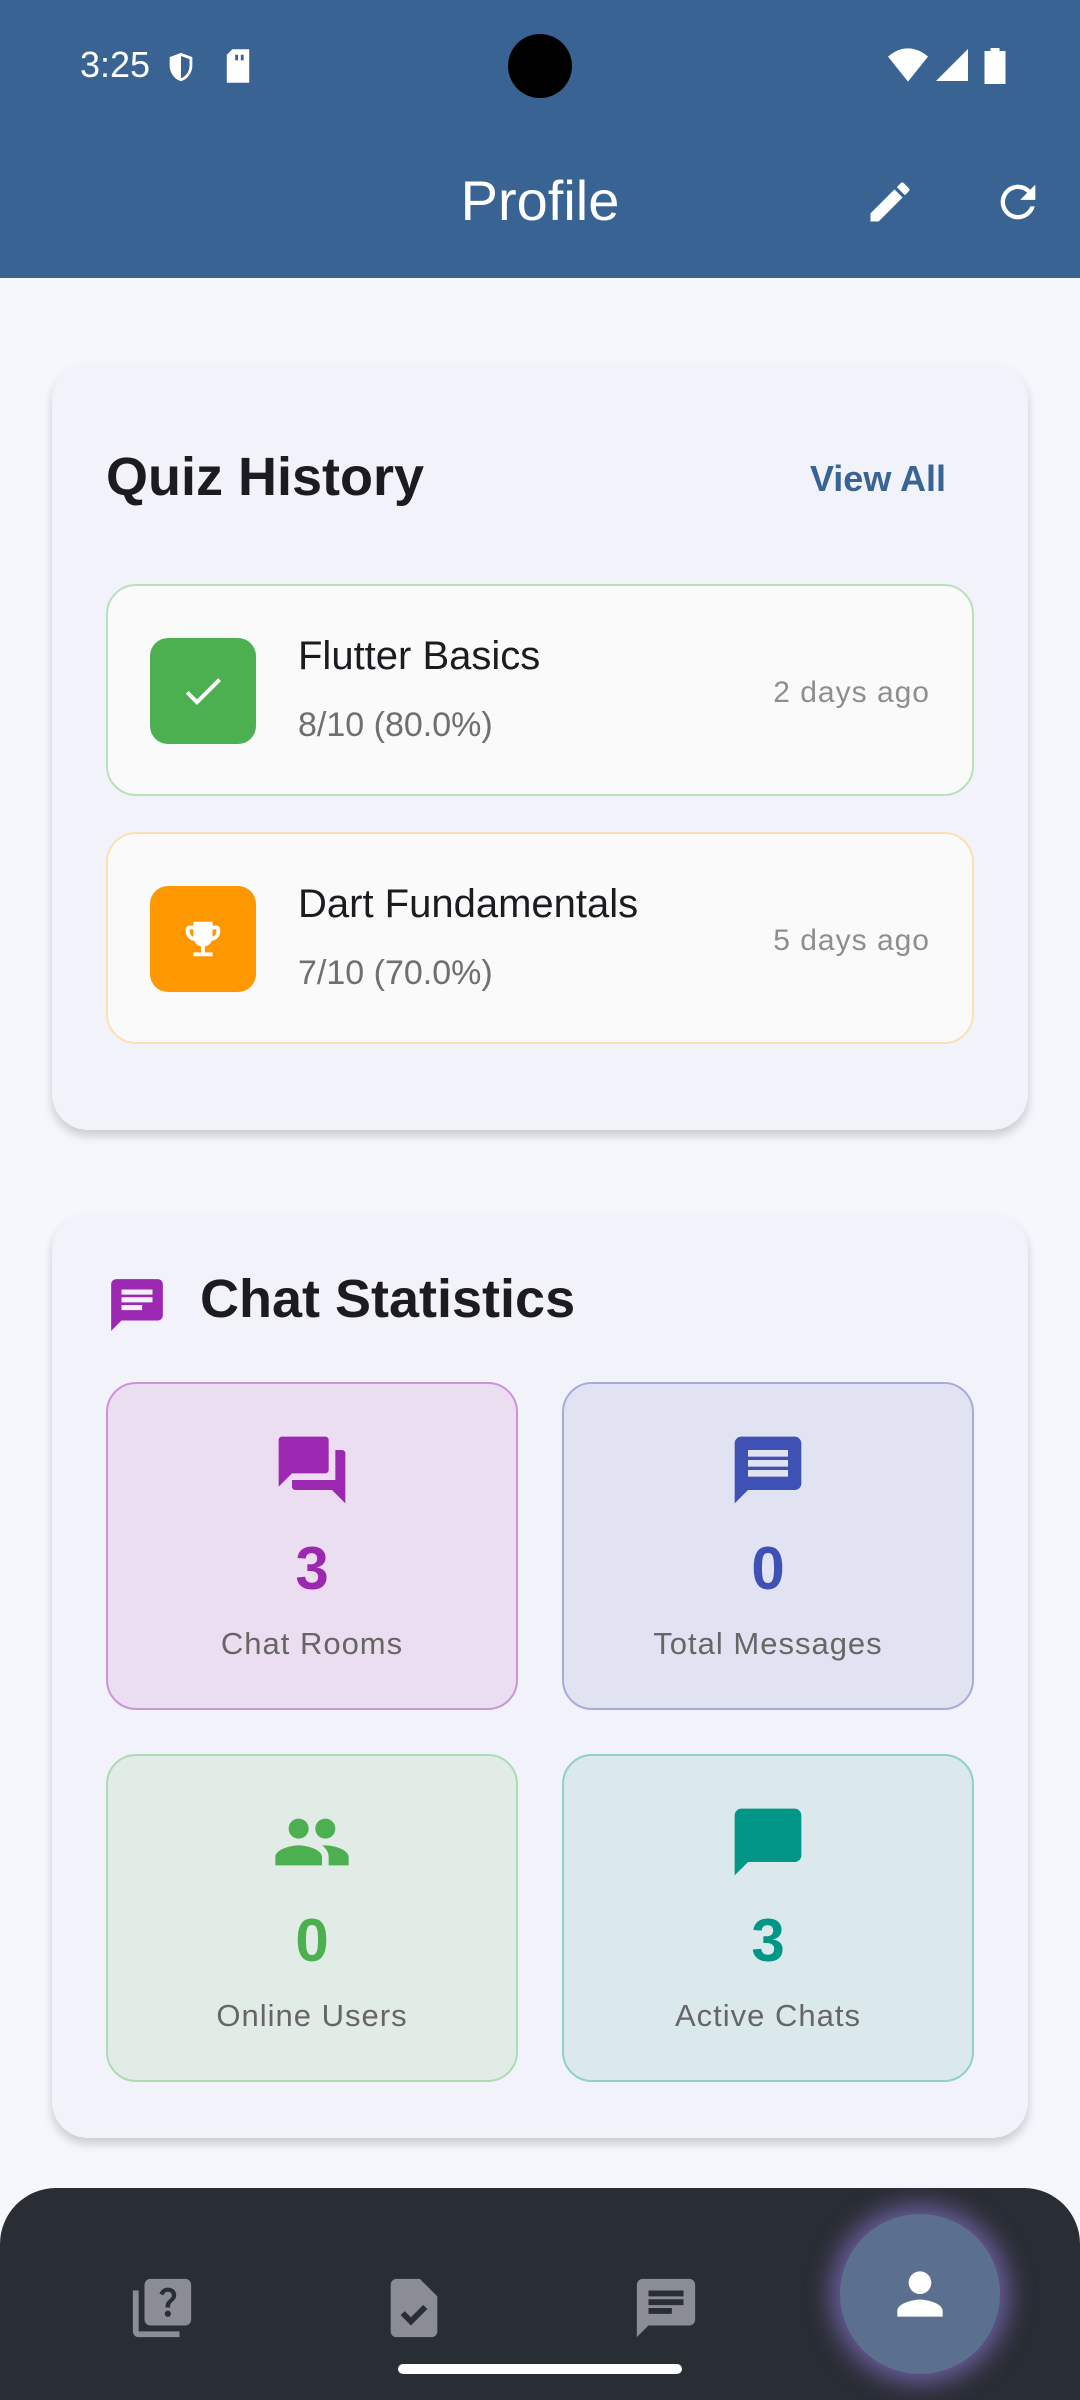 The width and height of the screenshot is (1080, 2400). What do you see at coordinates (312, 1470) in the screenshot?
I see `forum-icon` at bounding box center [312, 1470].